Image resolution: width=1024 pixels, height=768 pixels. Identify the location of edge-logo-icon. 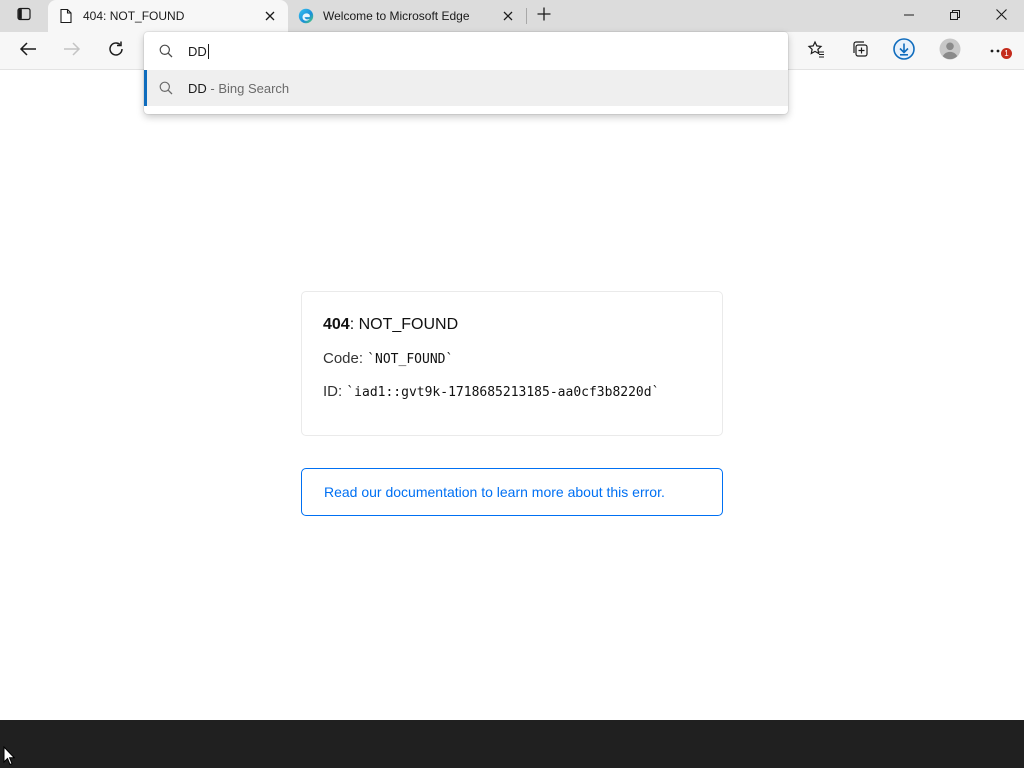
(306, 16).